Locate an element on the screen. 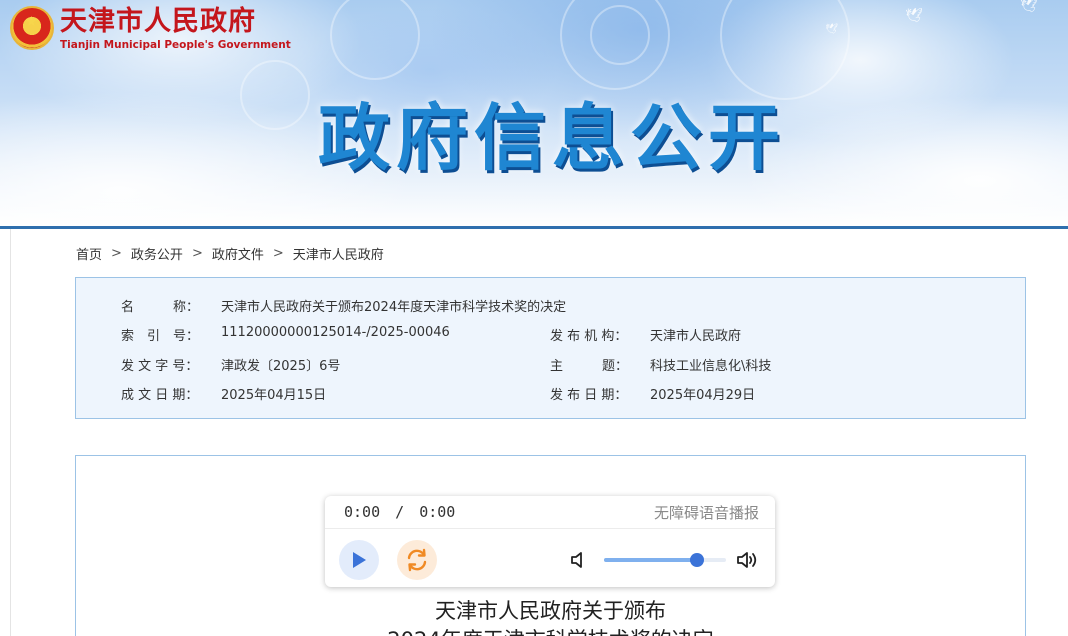 This screenshot has width=1068, height=636. issuer-value: 天津市人民政府 is located at coordinates (696, 336).